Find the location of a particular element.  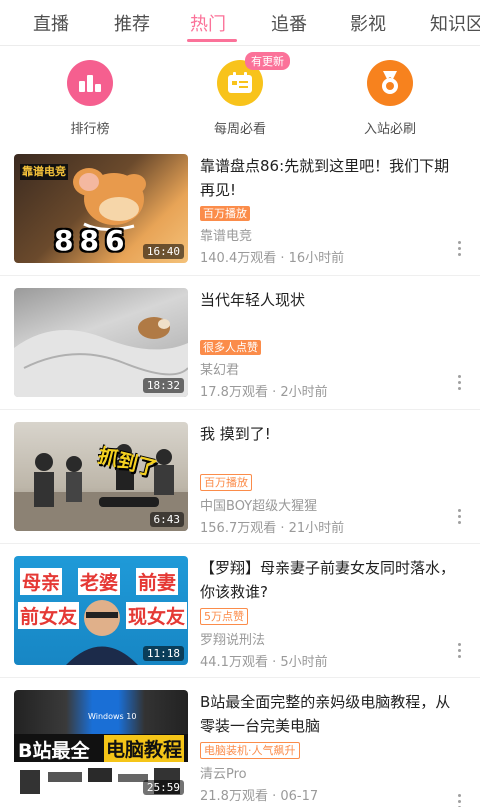

update-badge: 有更新 is located at coordinates (267, 61).